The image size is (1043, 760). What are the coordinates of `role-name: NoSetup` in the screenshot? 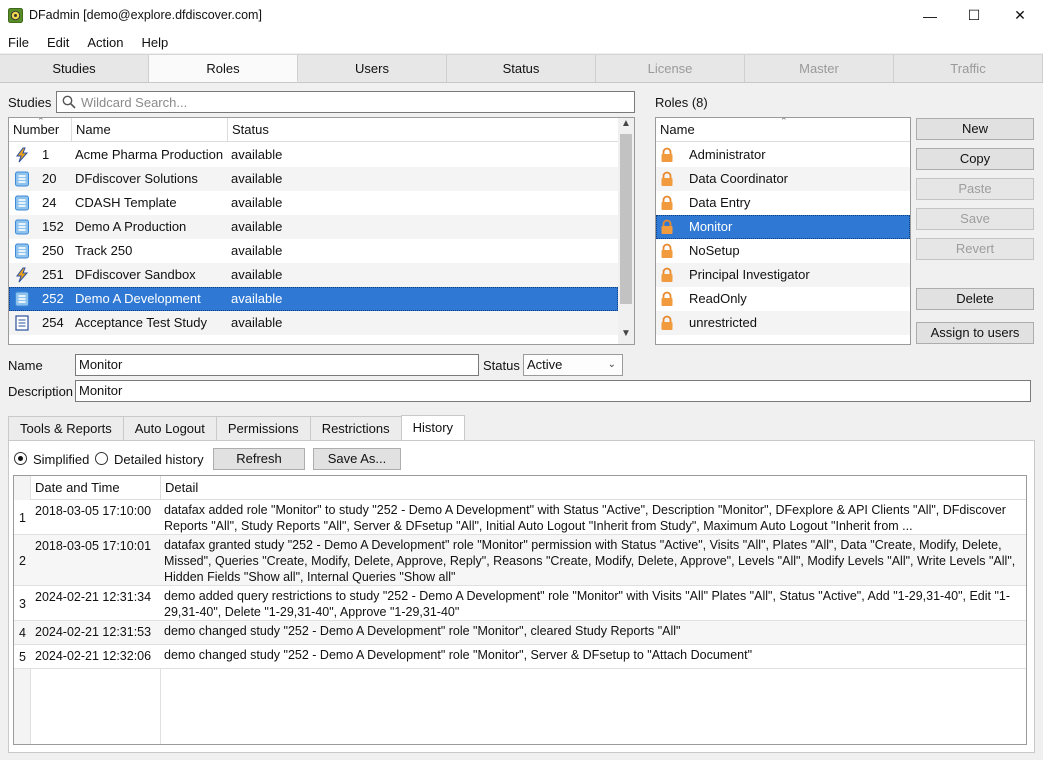 It's located at (714, 250).